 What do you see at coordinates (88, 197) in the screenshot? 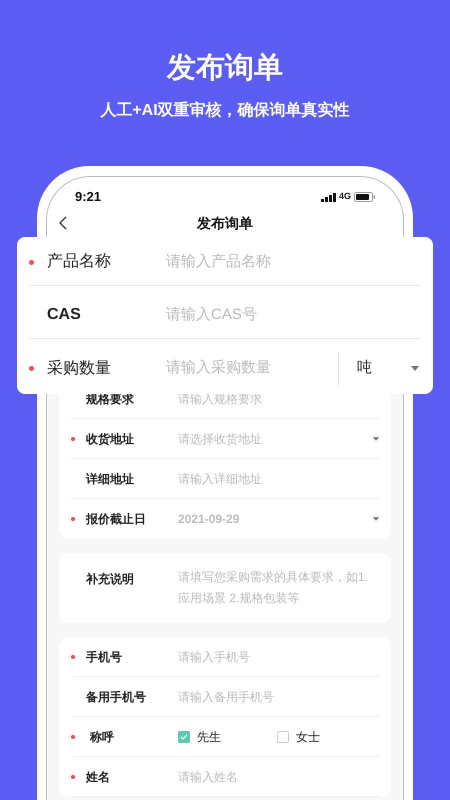
I see `status-time: 9:21` at bounding box center [88, 197].